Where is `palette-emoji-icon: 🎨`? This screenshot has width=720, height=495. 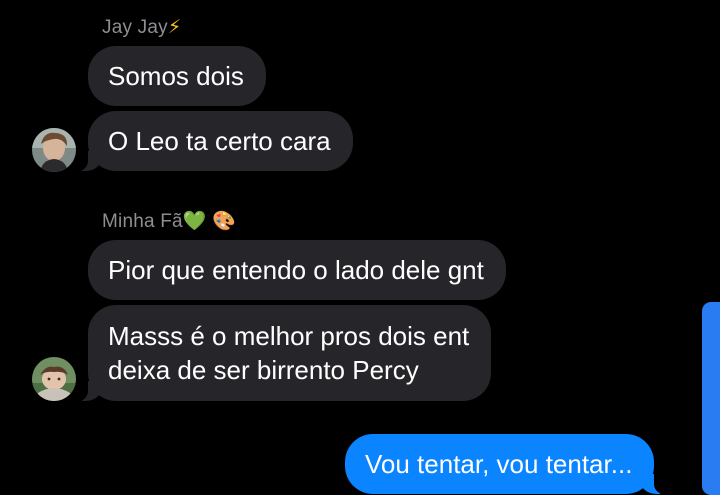
palette-emoji-icon: 🎨 is located at coordinates (224, 221).